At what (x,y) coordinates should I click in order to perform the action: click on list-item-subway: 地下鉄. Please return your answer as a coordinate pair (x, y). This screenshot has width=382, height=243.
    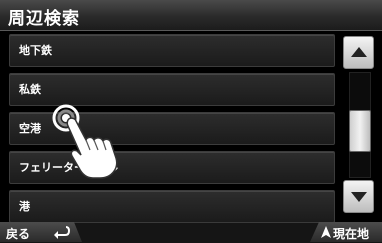
    Looking at the image, I should click on (172, 50).